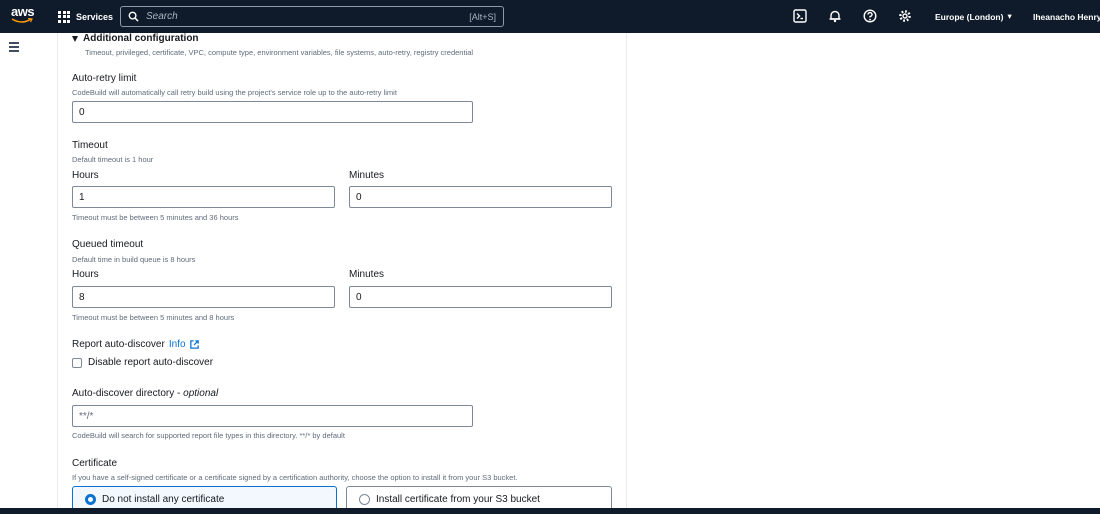 This screenshot has height=514, width=1100. I want to click on bell-icon, so click(835, 16).